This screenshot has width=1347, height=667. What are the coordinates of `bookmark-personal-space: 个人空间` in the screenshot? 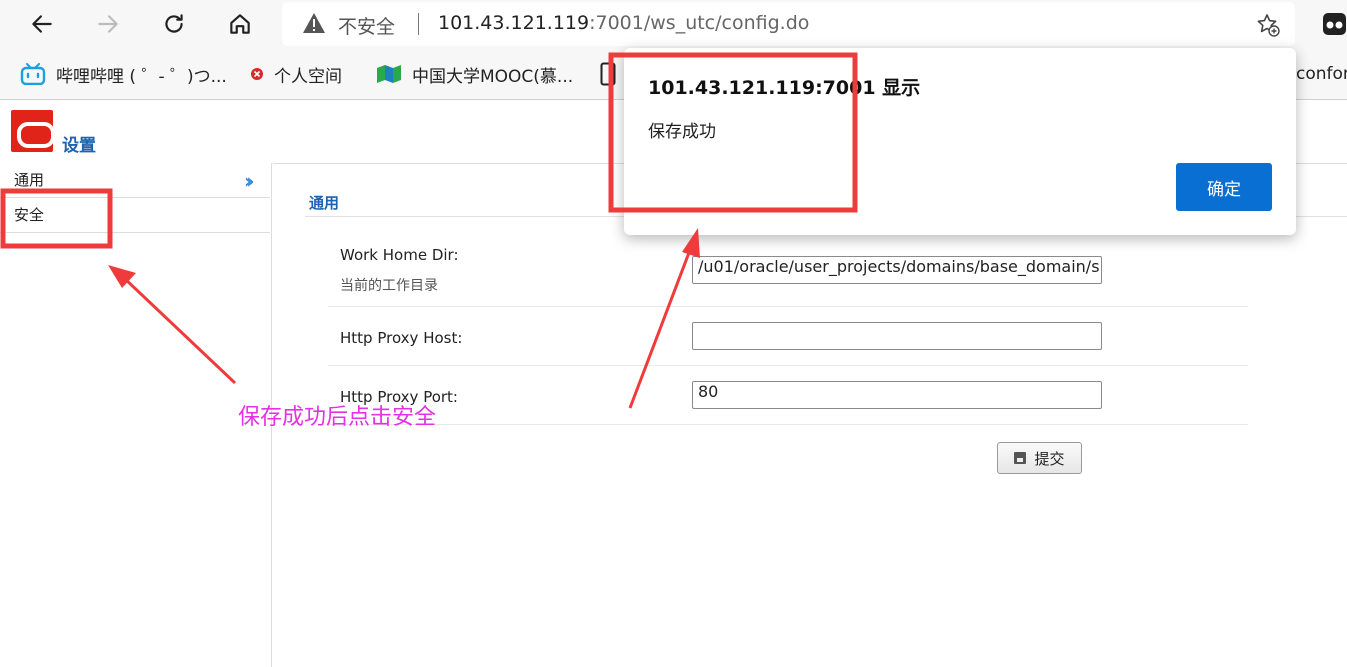 It's located at (296, 74).